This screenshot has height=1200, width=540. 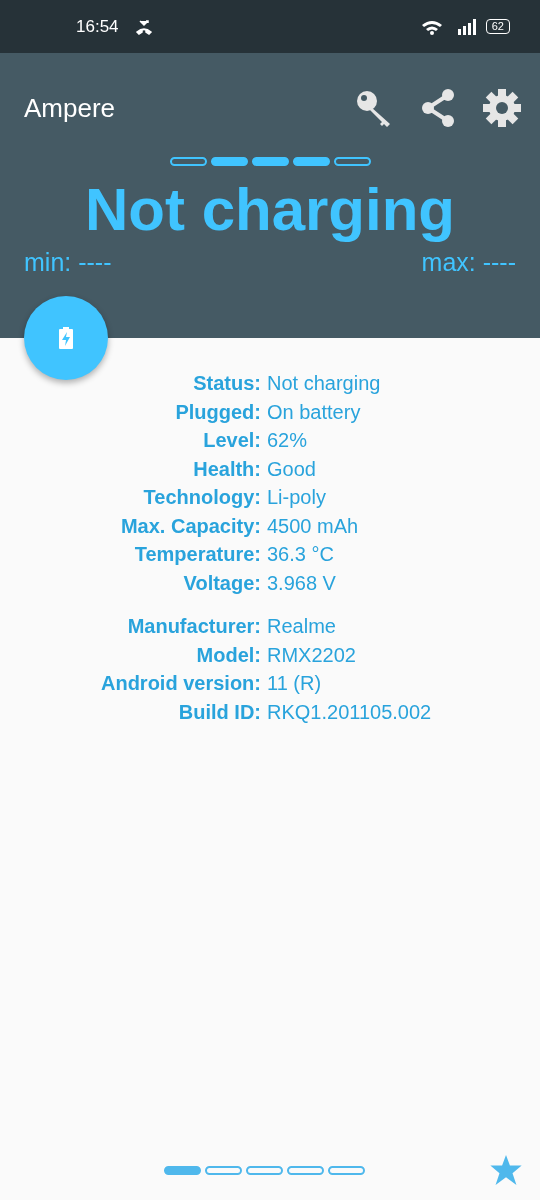 What do you see at coordinates (197, 554) in the screenshot?
I see `info-label: Temperature:` at bounding box center [197, 554].